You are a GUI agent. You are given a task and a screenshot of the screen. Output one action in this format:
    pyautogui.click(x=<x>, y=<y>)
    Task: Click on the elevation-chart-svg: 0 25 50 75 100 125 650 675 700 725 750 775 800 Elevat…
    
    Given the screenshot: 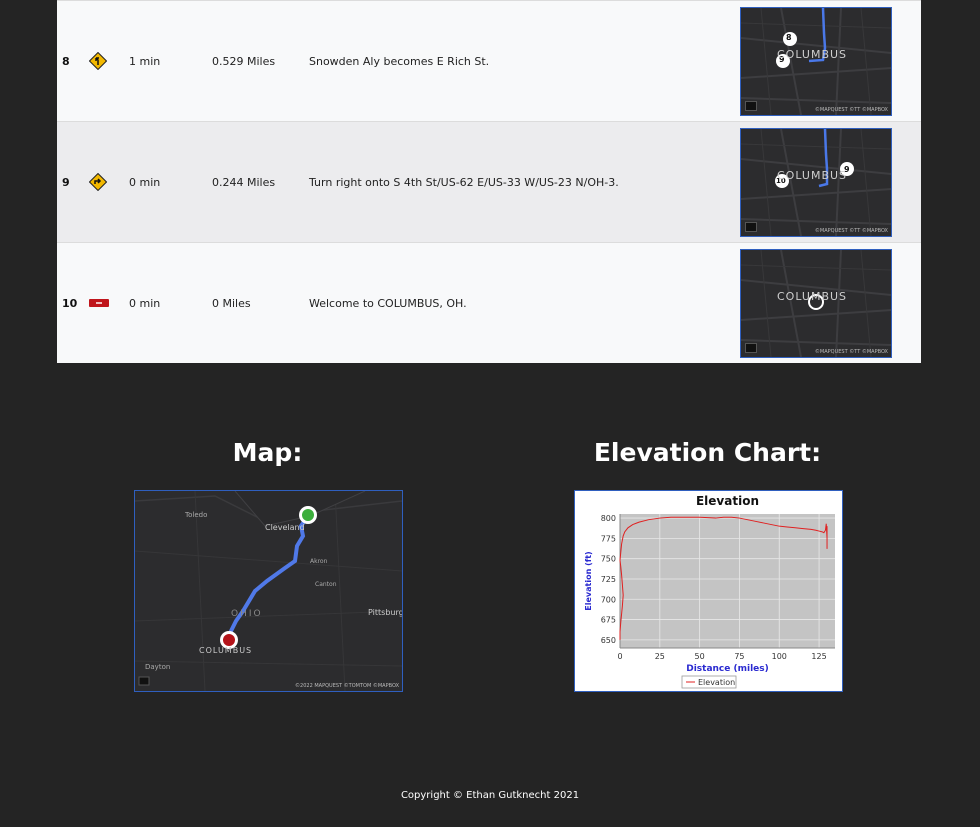 What is the action you would take?
    pyautogui.click(x=709, y=591)
    